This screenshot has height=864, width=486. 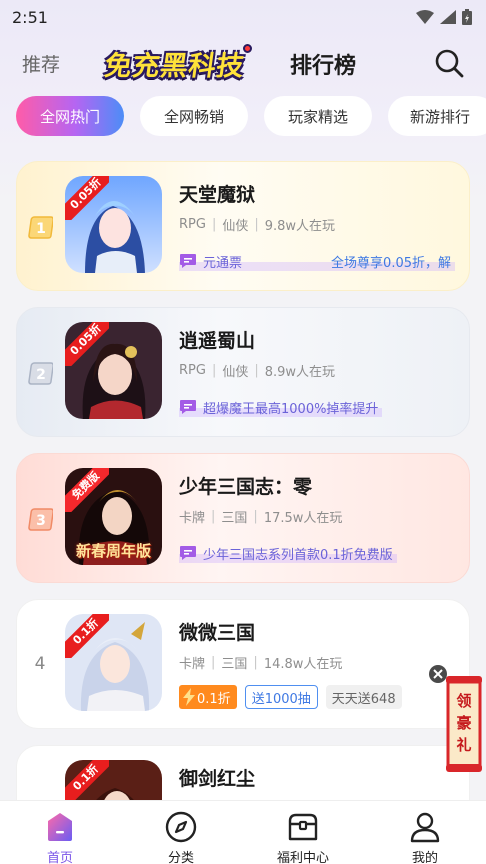 I want to click on chip-label: 全网热门, so click(x=69, y=116).